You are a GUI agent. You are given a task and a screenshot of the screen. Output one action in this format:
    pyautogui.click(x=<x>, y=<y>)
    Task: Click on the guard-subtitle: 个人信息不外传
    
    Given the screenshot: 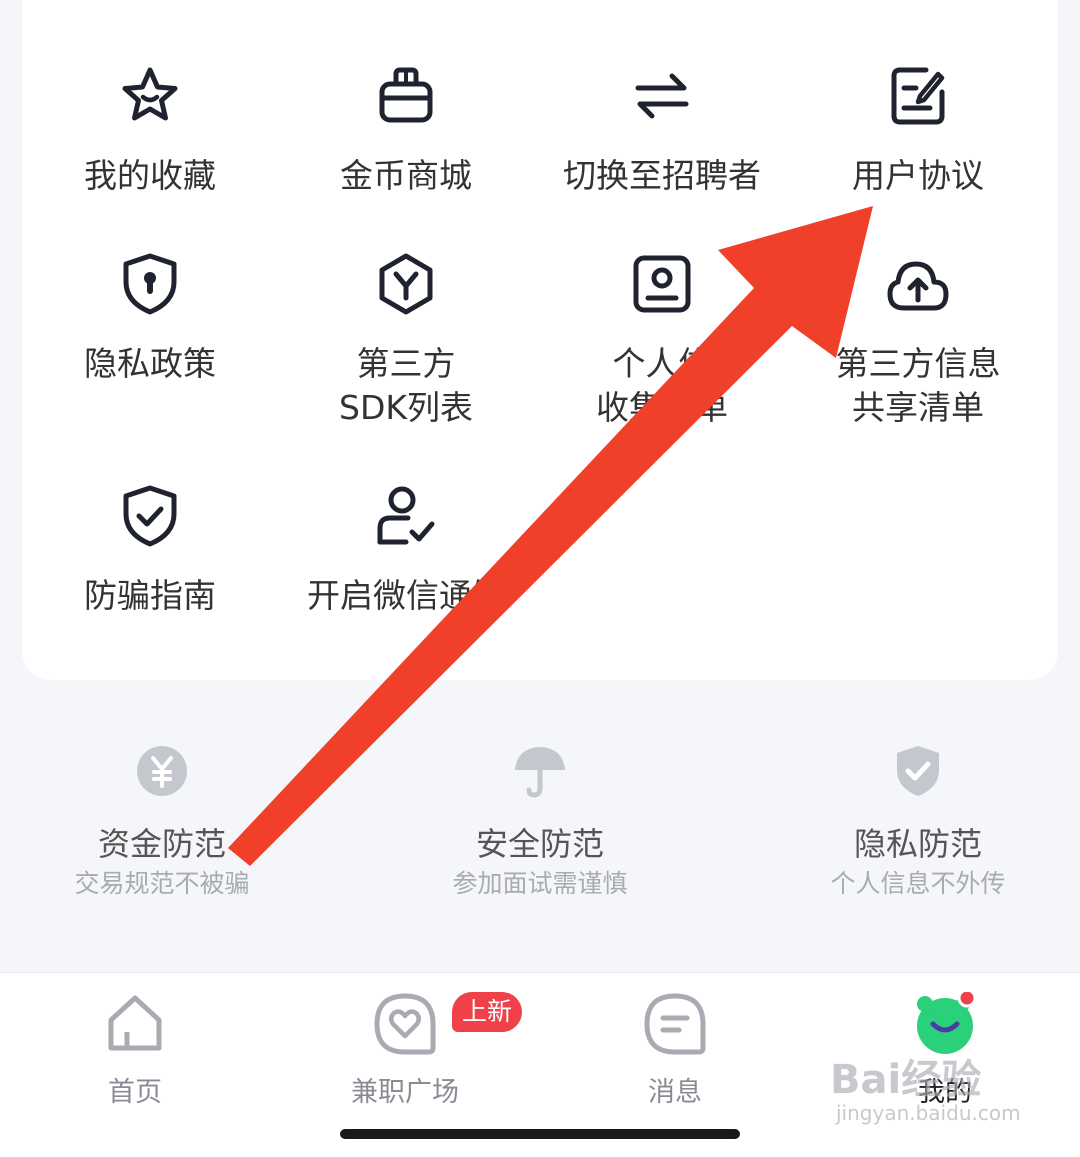 What is the action you would take?
    pyautogui.click(x=918, y=883)
    